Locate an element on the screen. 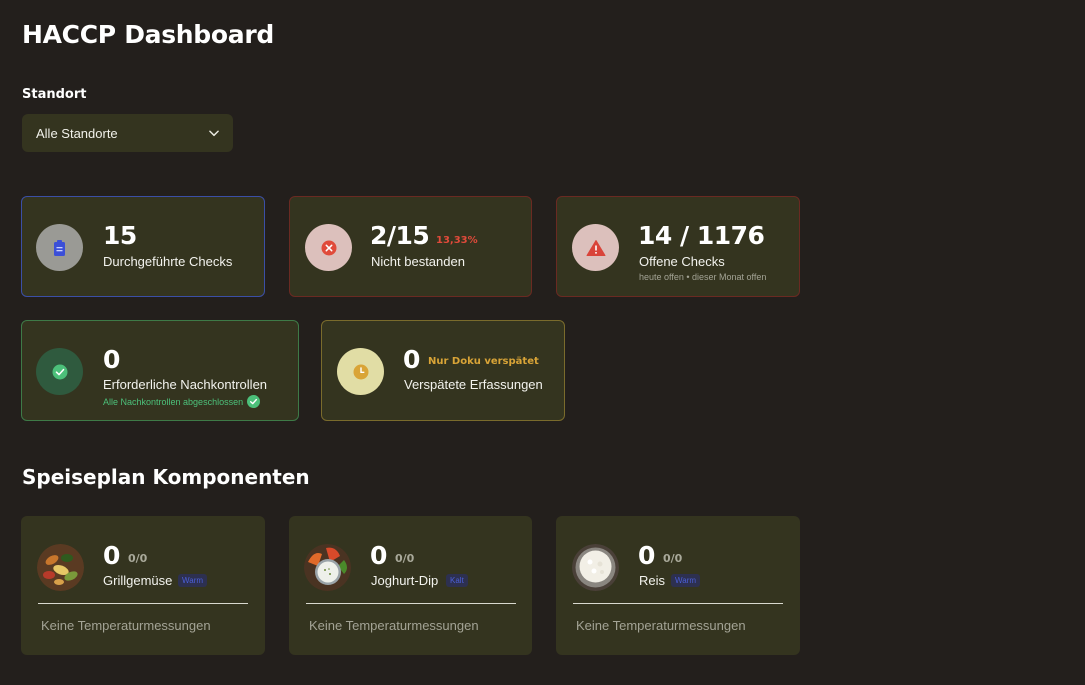  page-title: HACCP Dashboard is located at coordinates (148, 34).